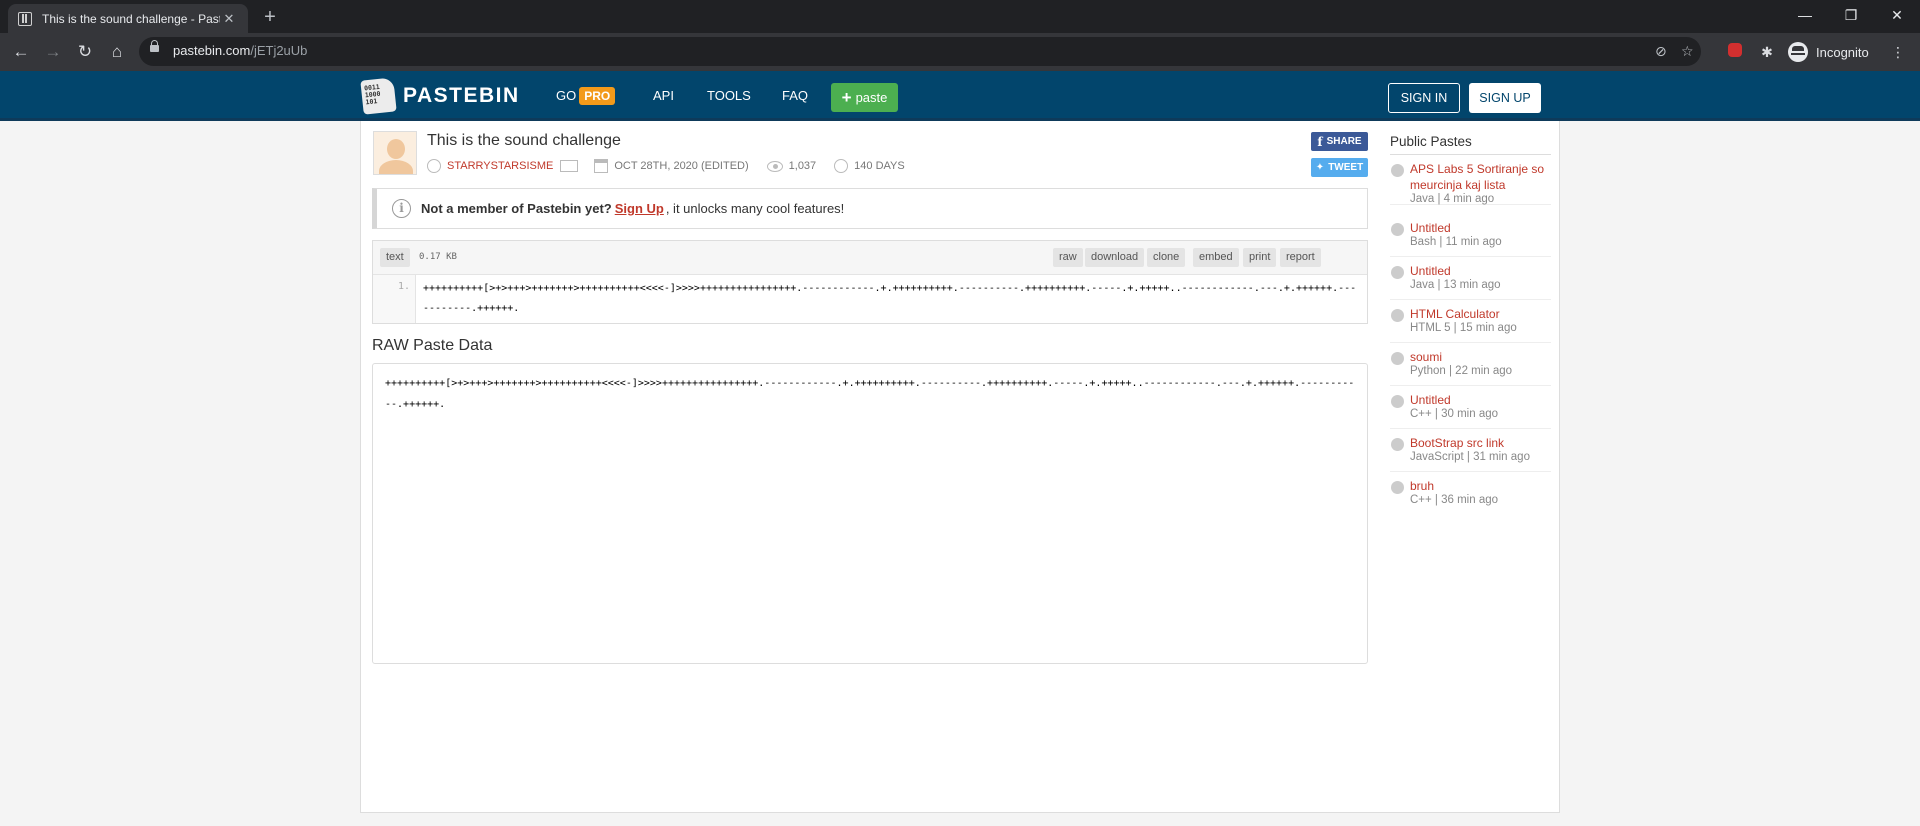 The image size is (1920, 826). What do you see at coordinates (1115, 257) in the screenshot?
I see `download-button: download` at bounding box center [1115, 257].